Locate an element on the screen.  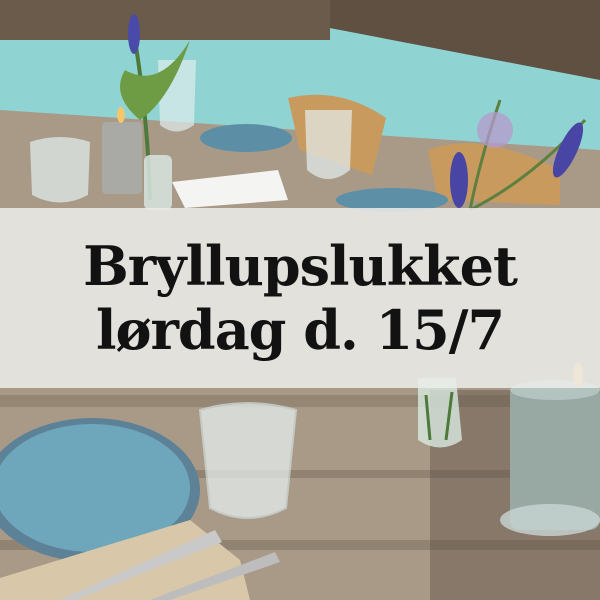
purple-blossoms is located at coordinates (495, 130).